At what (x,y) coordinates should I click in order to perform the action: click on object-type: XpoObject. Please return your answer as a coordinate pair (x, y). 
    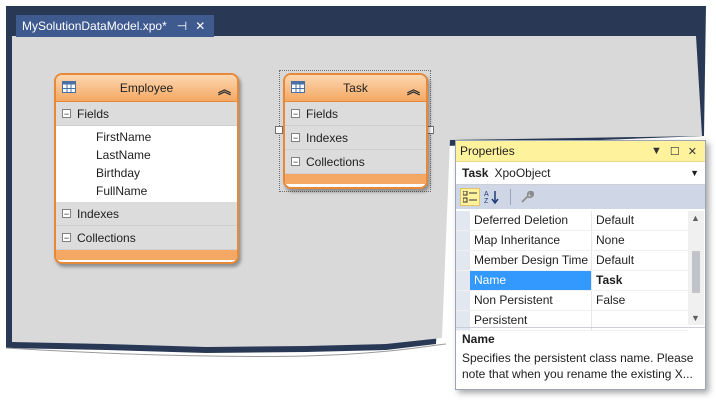
    Looking at the image, I should click on (522, 173).